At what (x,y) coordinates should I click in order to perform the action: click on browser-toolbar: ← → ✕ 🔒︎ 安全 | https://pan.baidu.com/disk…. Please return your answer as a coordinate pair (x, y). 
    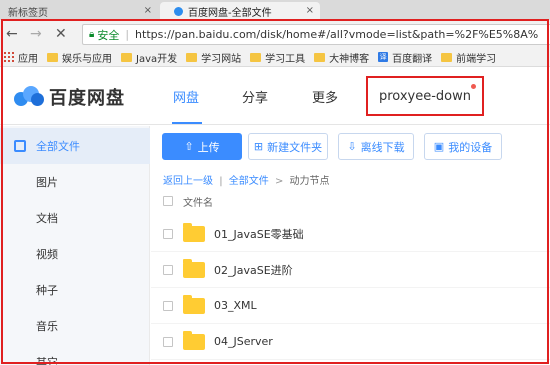
    Looking at the image, I should click on (275, 34).